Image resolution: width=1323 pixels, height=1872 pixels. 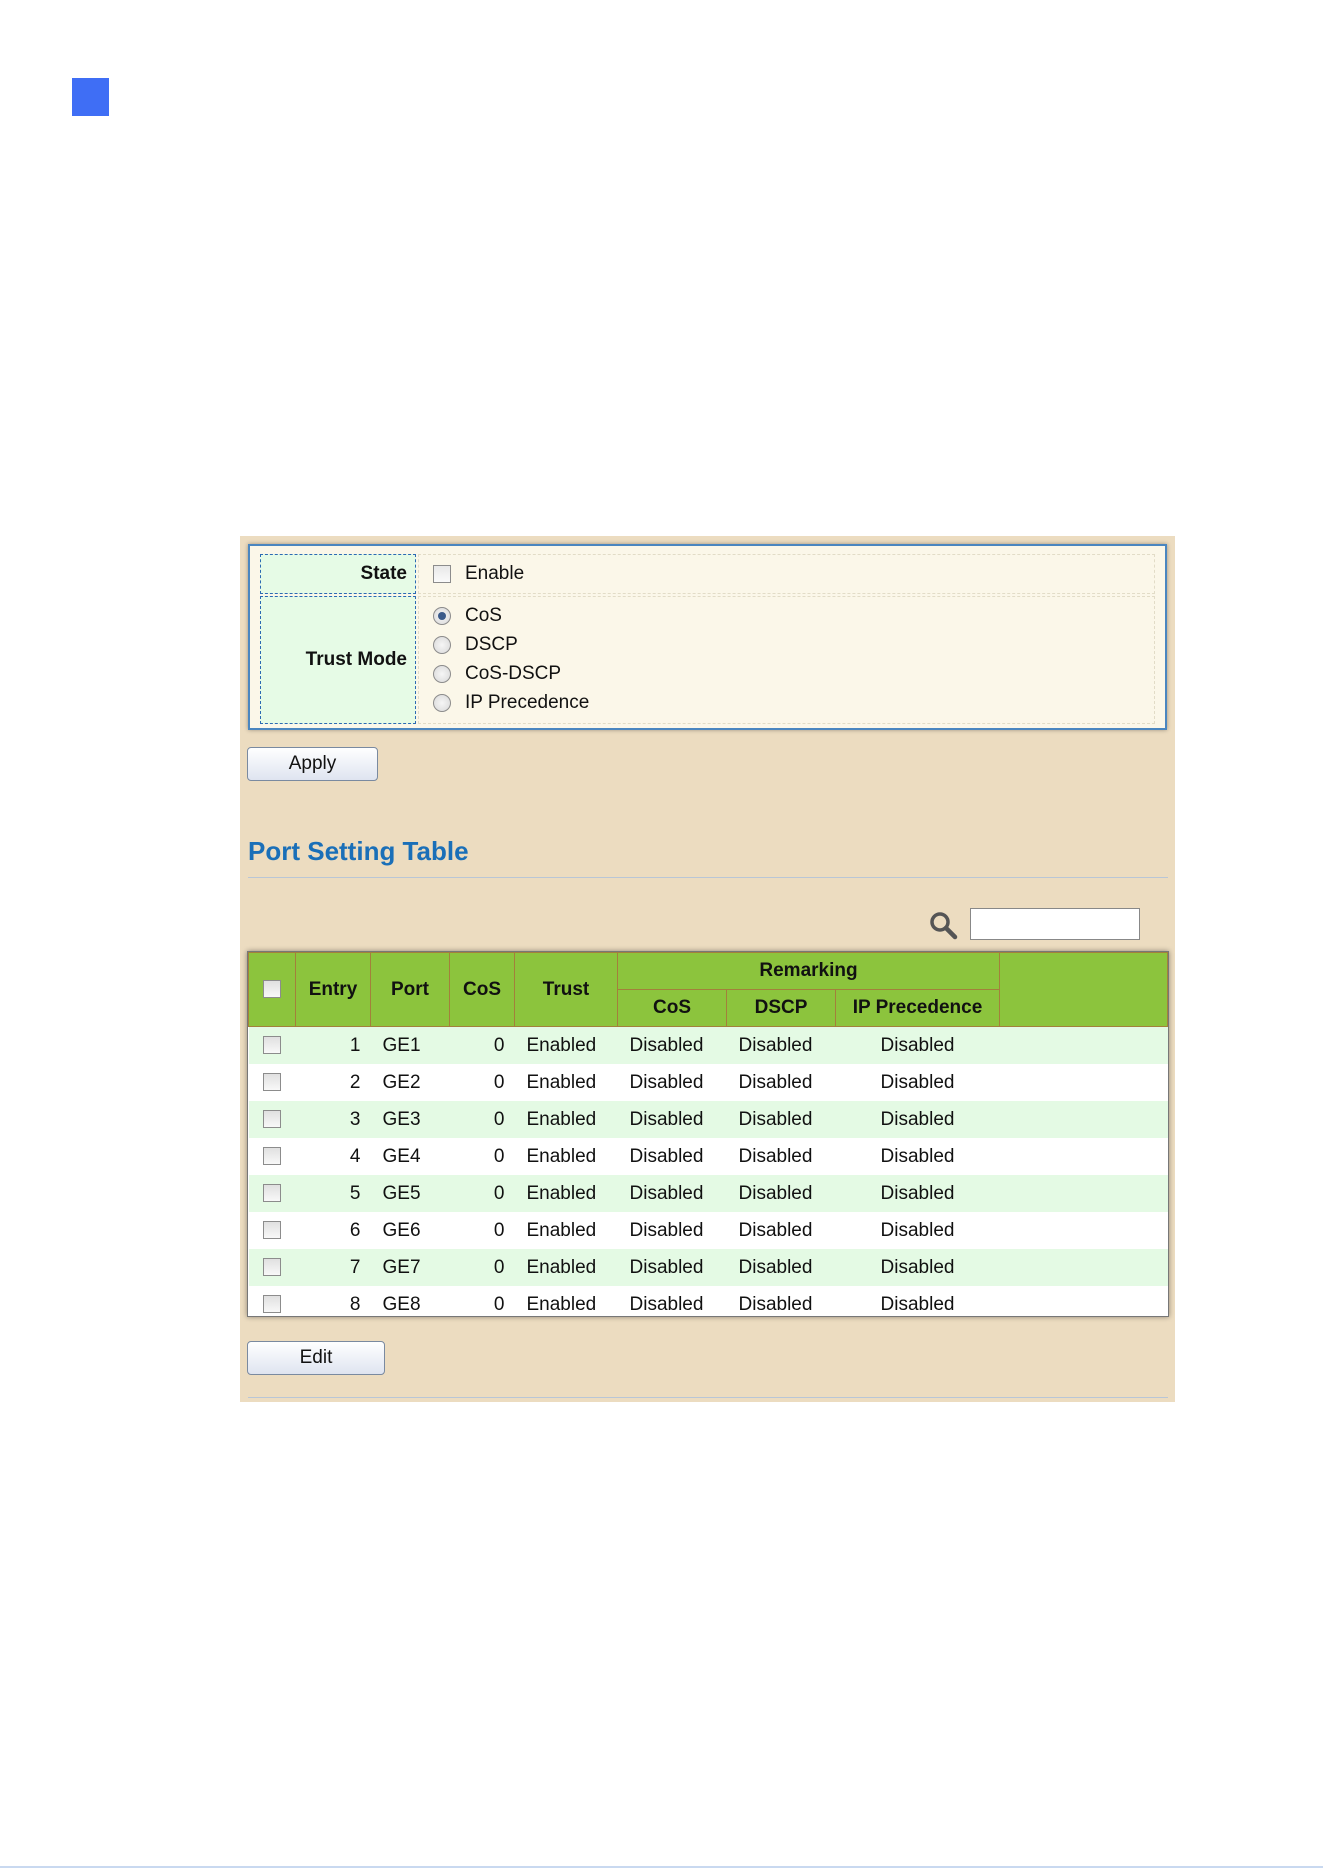 I want to click on port-cell: GE4, so click(x=401, y=1156).